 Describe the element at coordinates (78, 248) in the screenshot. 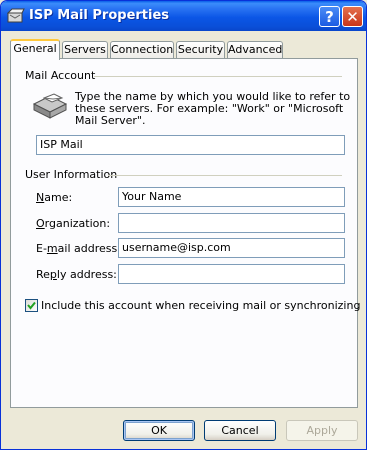

I see `email-address-label: E-mail address:` at that location.